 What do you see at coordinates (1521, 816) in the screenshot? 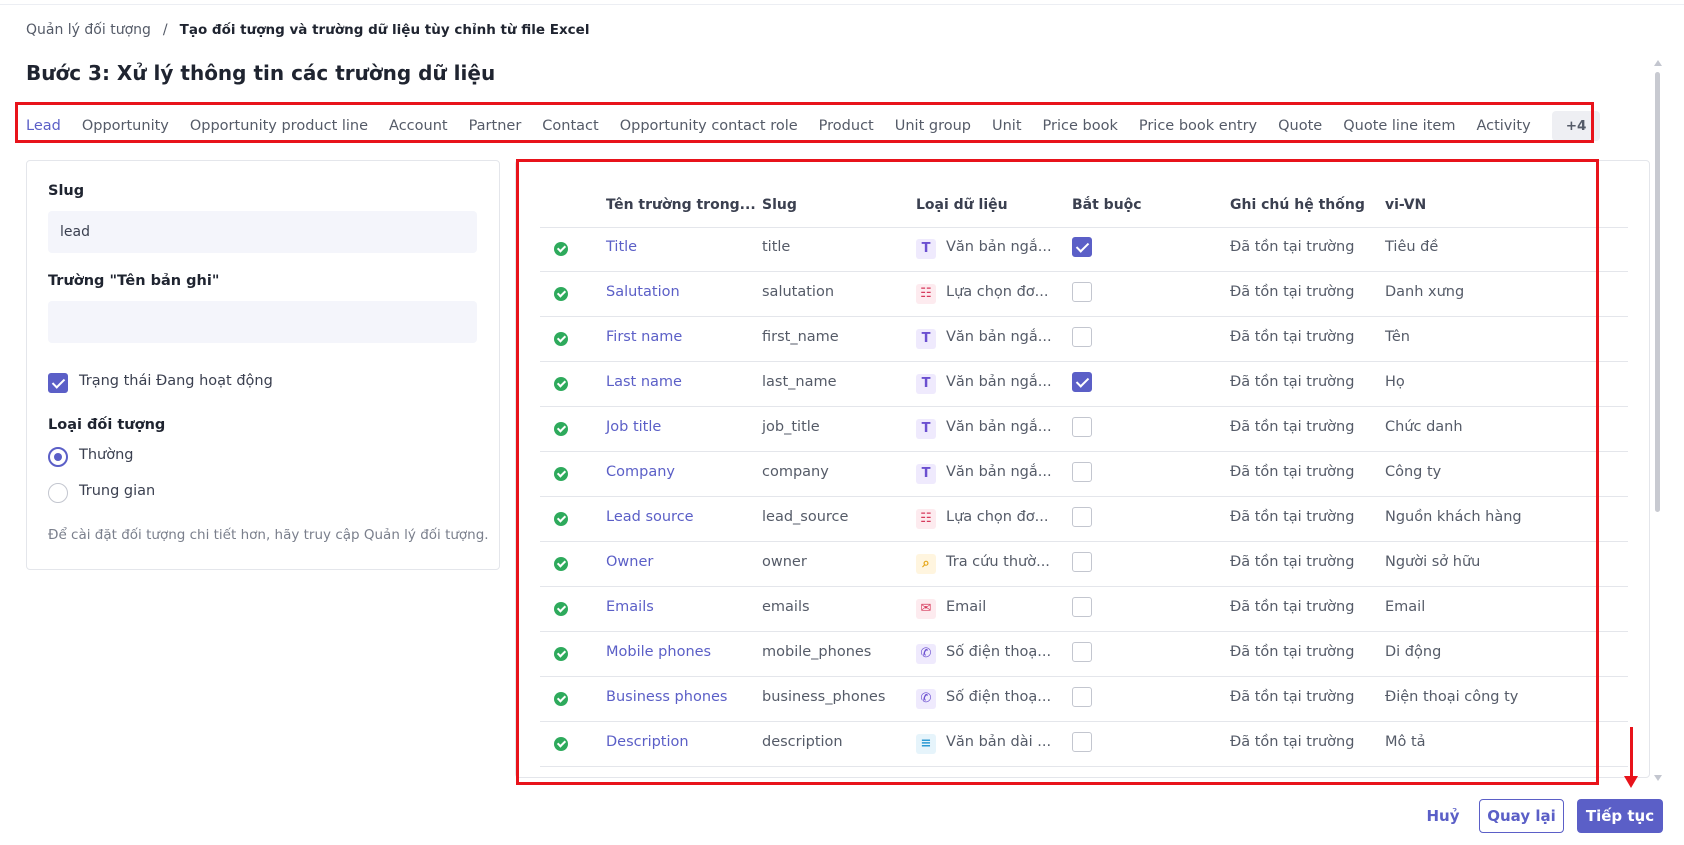
I see `back-button: Quay lại` at bounding box center [1521, 816].